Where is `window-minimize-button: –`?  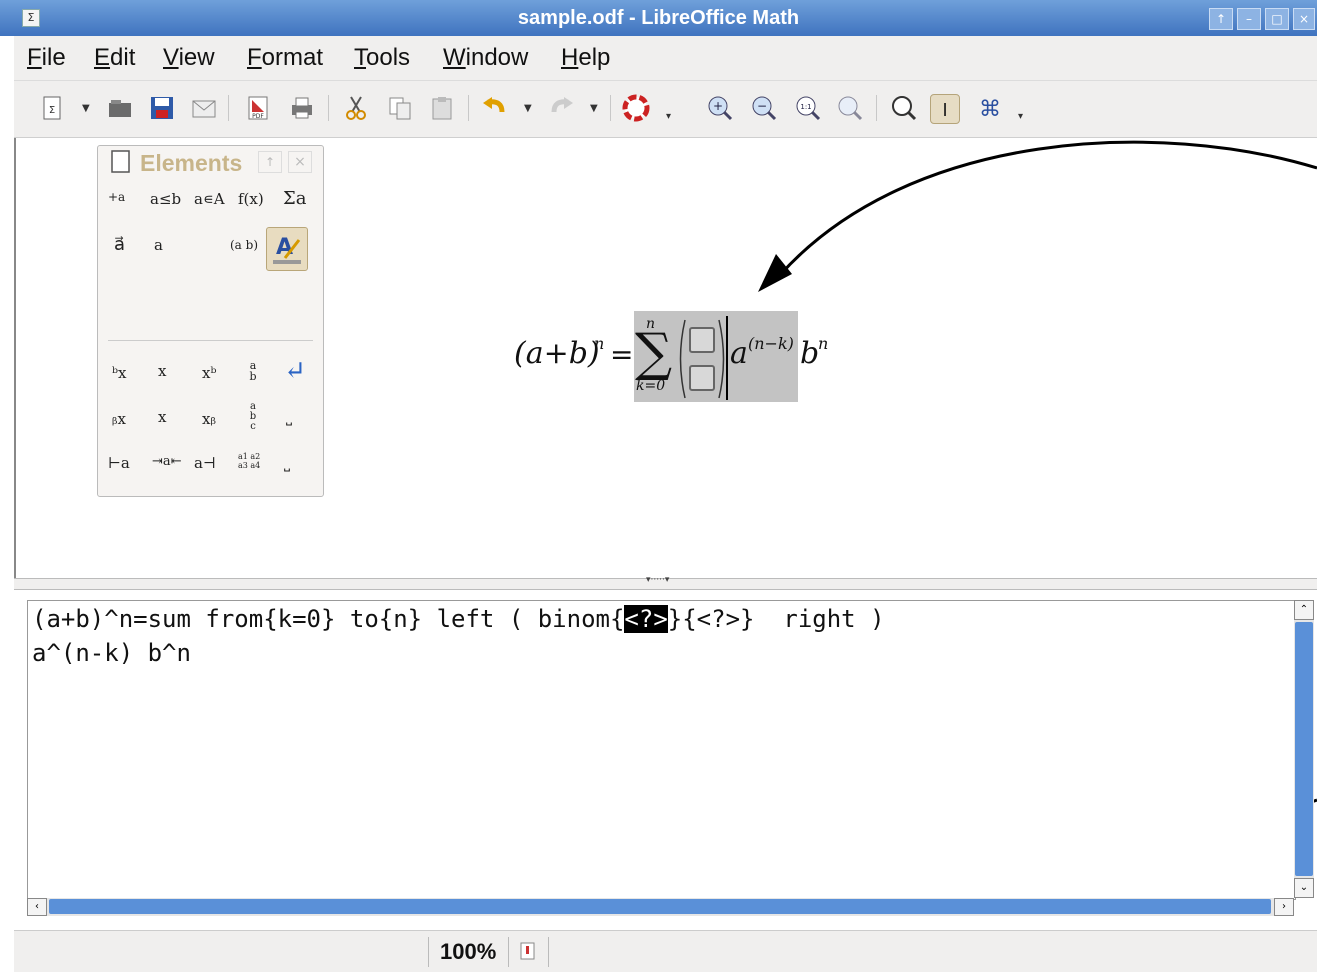 window-minimize-button: – is located at coordinates (1249, 19).